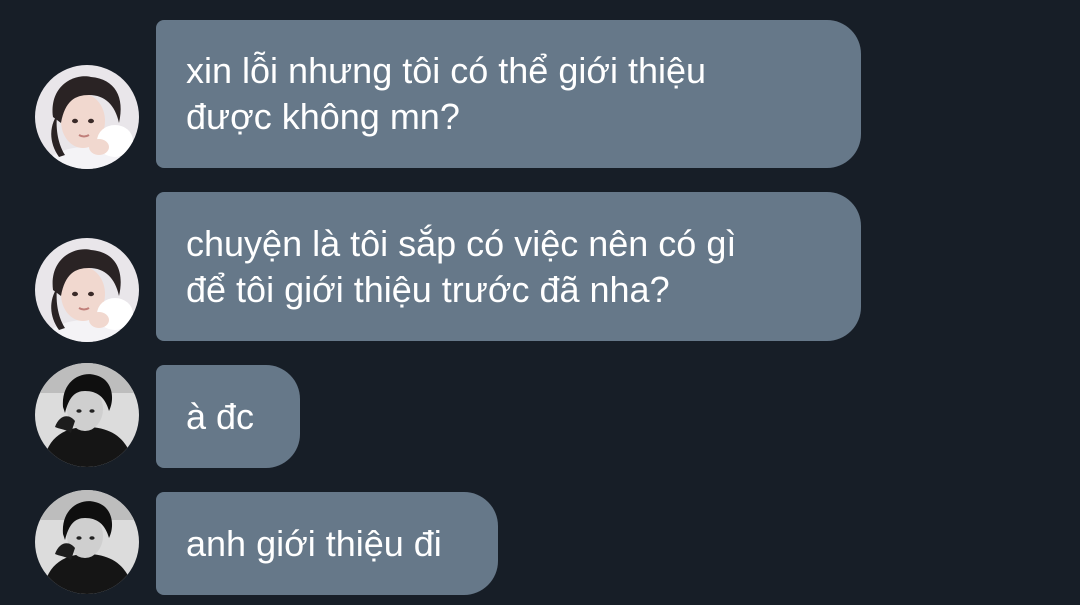  I want to click on message-line: anh giới thiệu đi, so click(314, 543).